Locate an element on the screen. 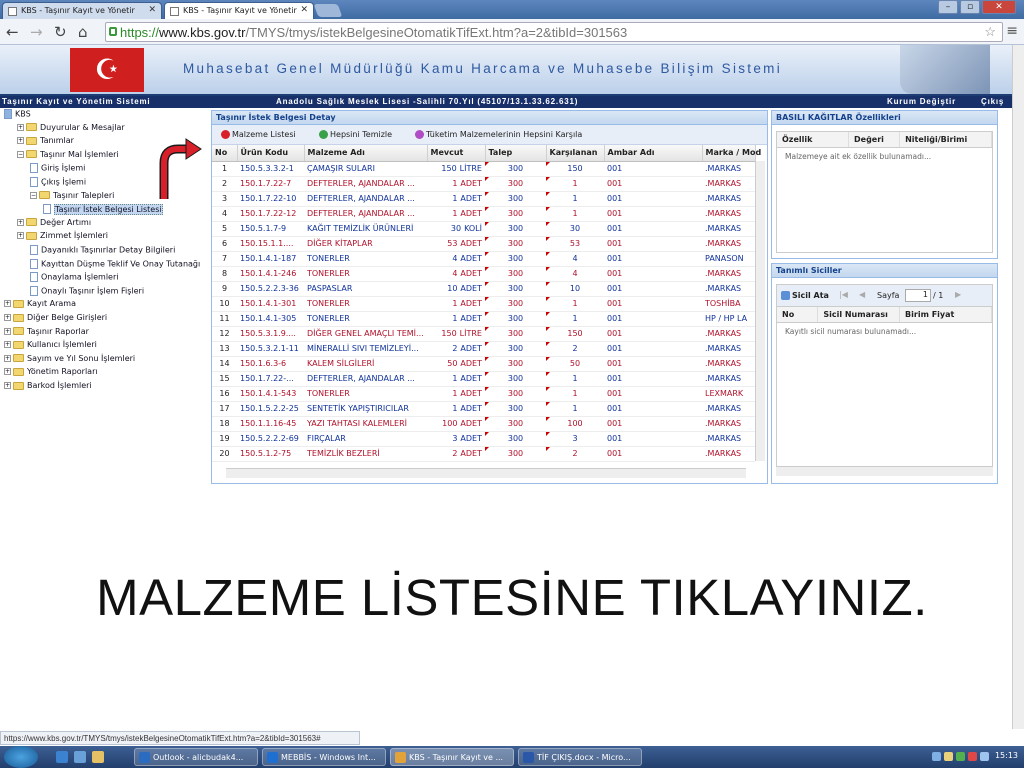  column-header: Değeri is located at coordinates (874, 140).